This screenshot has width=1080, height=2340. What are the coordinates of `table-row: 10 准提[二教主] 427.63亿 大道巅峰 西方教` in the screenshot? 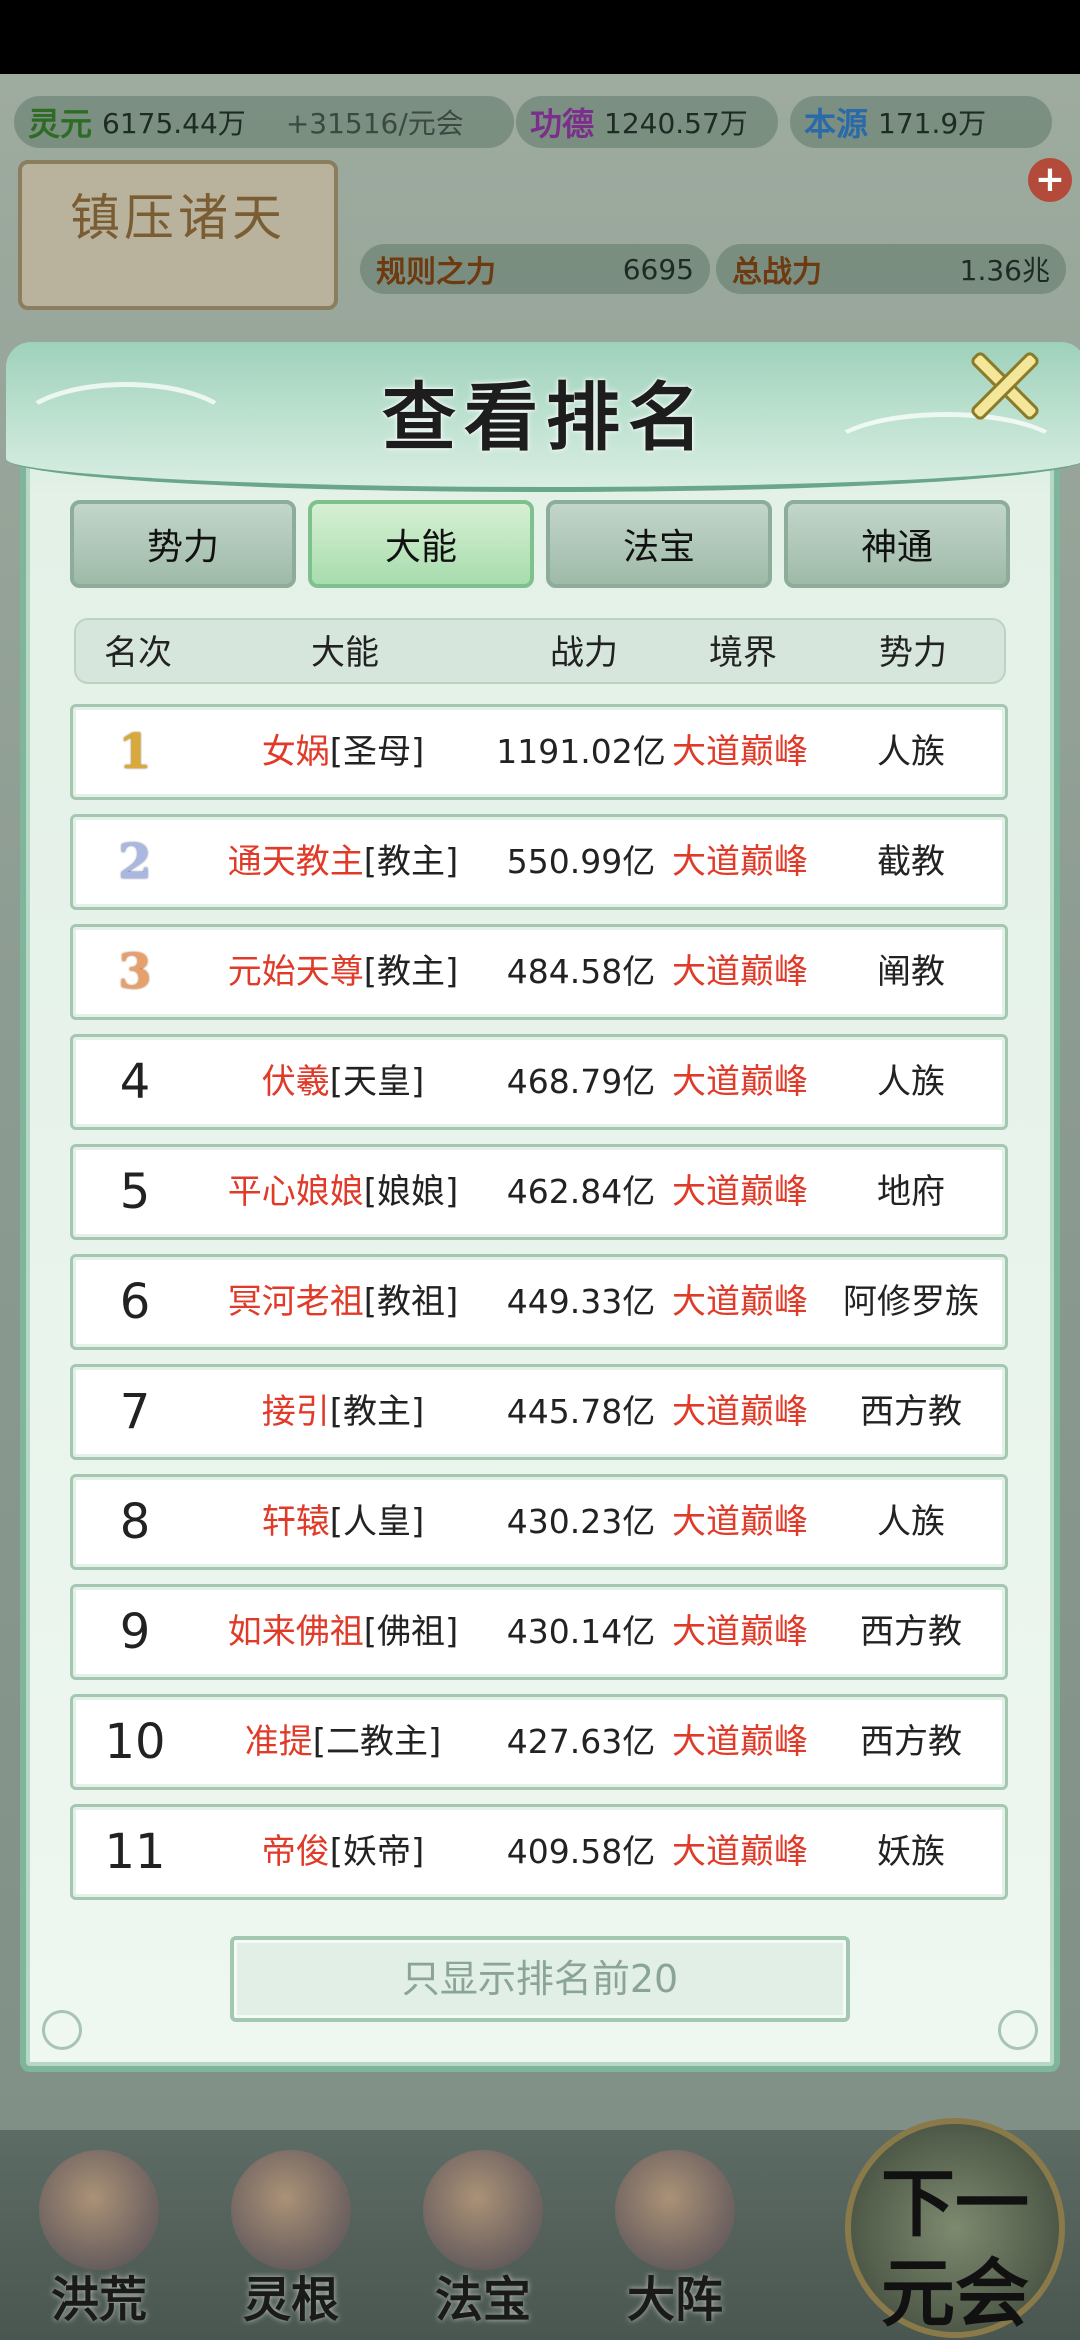 It's located at (539, 1742).